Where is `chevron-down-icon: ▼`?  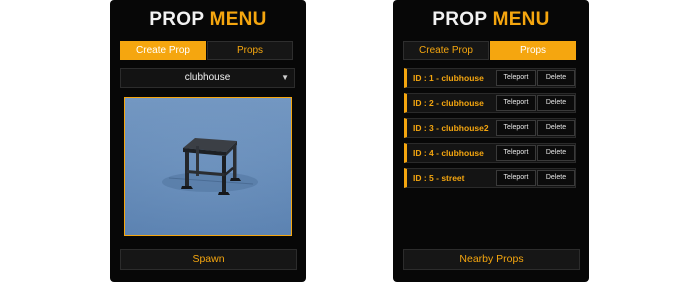 chevron-down-icon: ▼ is located at coordinates (285, 77).